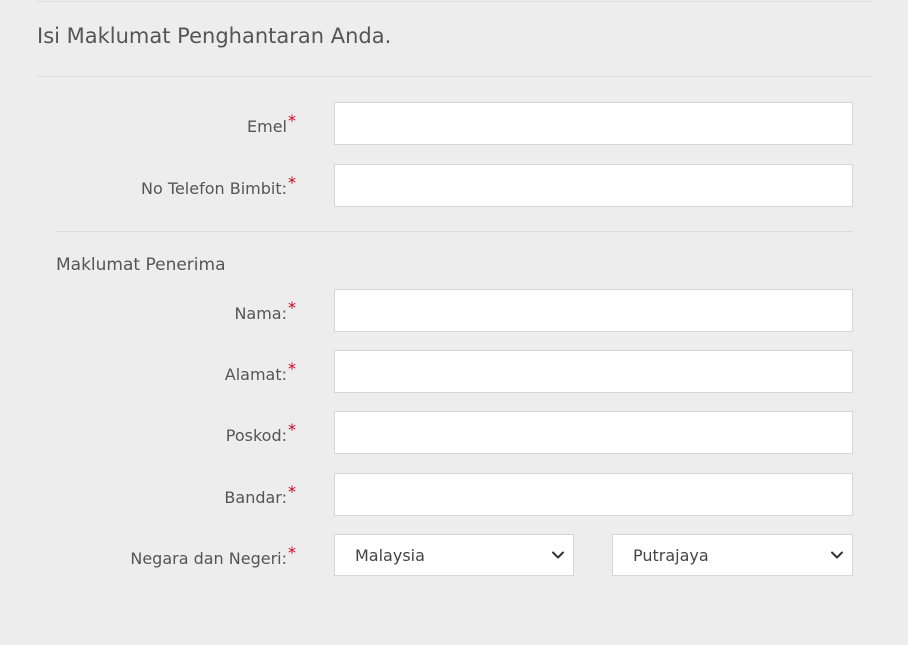 The height and width of the screenshot is (645, 908). I want to click on email-label: Emel*, so click(271, 123).